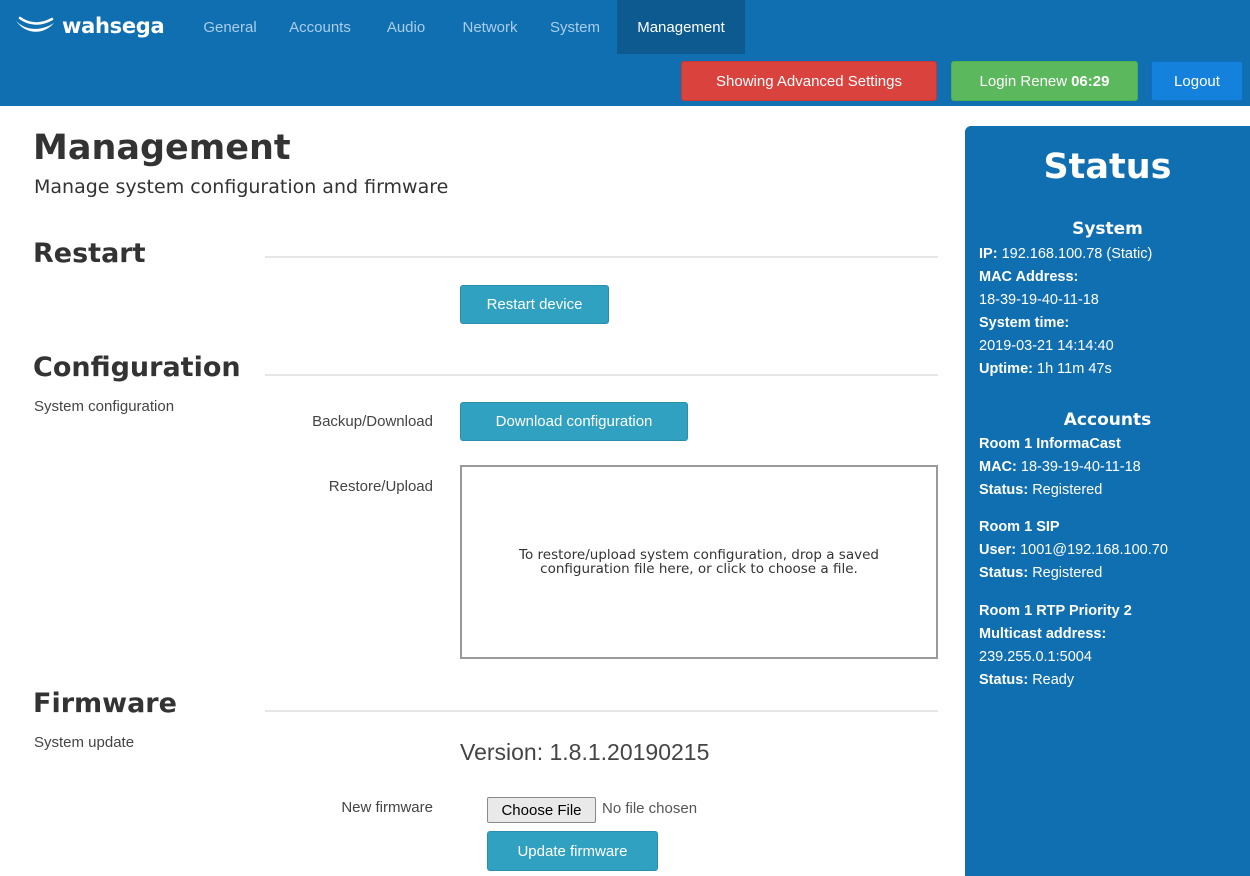 The image size is (1250, 876). Describe the element at coordinates (380, 486) in the screenshot. I see `restore-upload-label: Restore/Upload` at that location.